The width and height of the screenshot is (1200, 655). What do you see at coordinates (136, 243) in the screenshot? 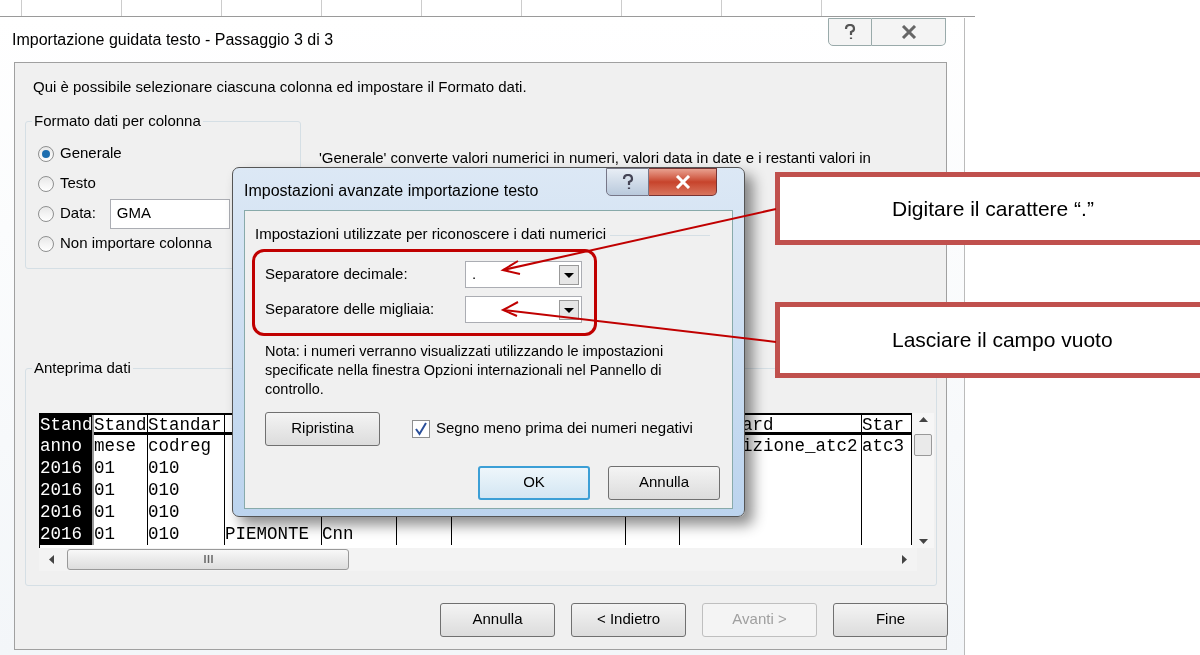
I see `radio-label: Non importare colonna` at bounding box center [136, 243].